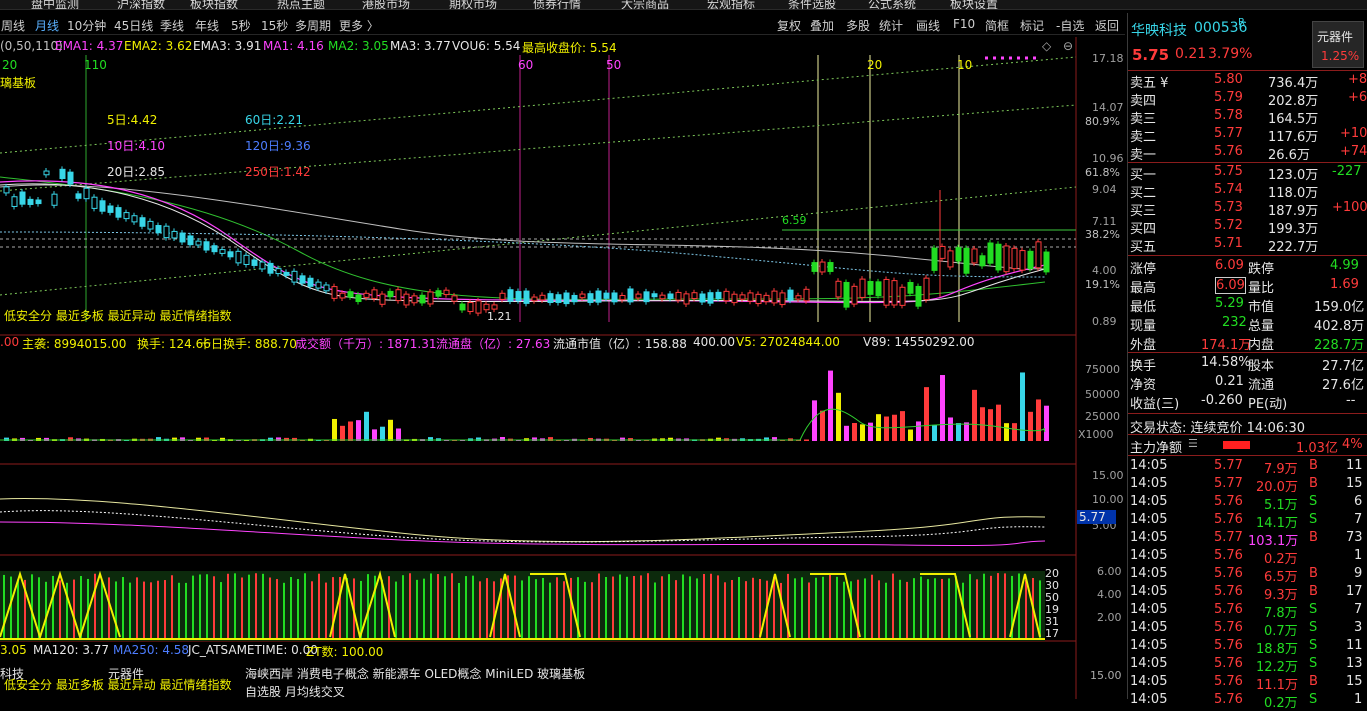 This screenshot has width=1367, height=711. Describe the element at coordinates (313, 25) in the screenshot. I see `period-tab-8: 多周期` at that location.